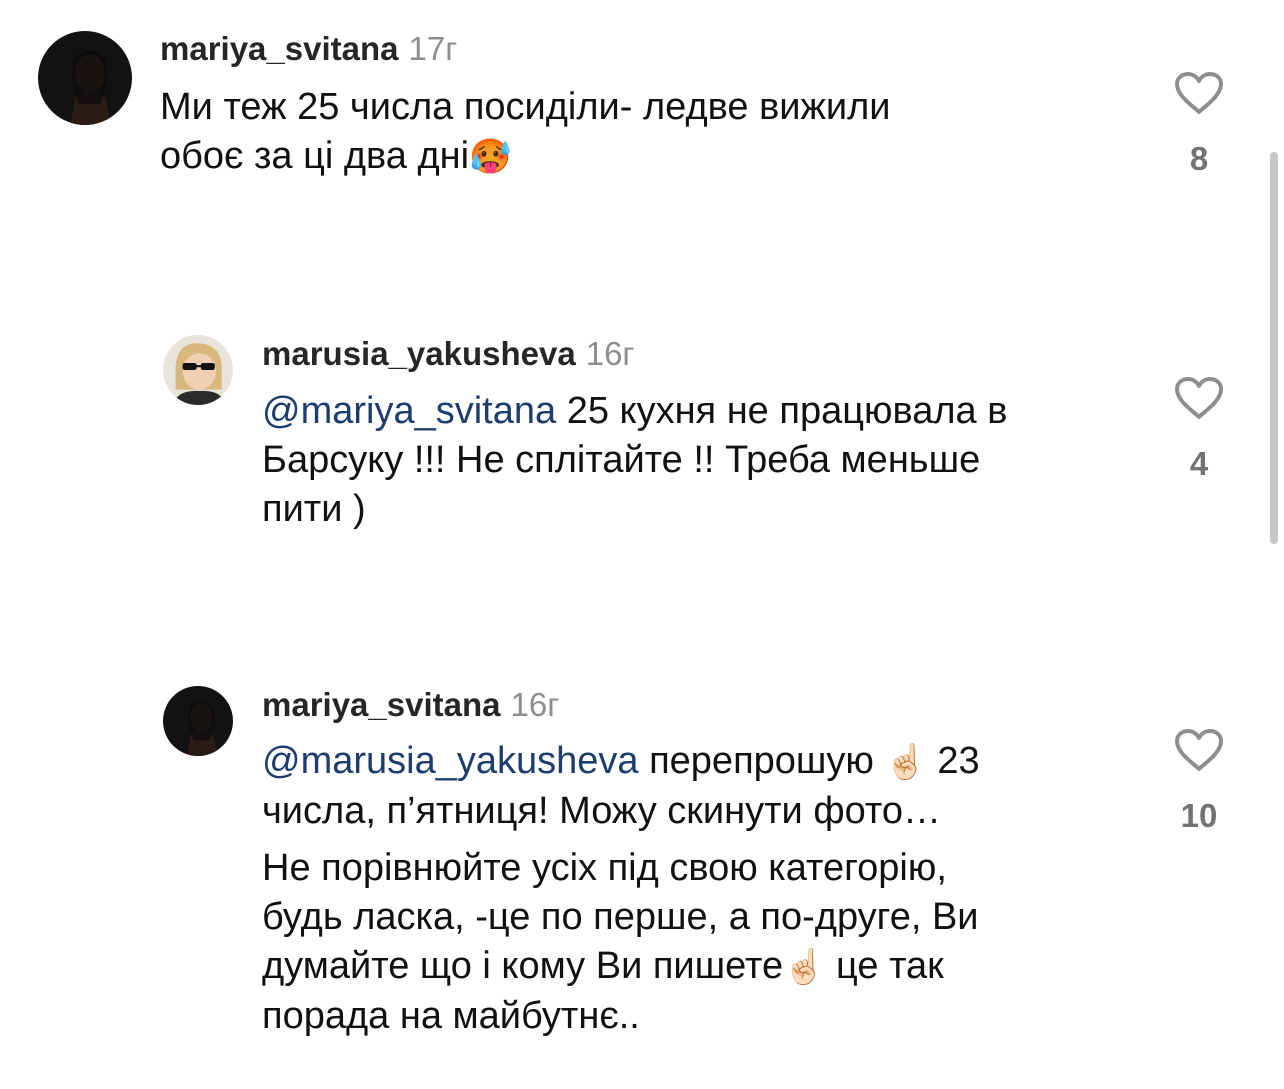  Describe the element at coordinates (761, 761) in the screenshot. I see `comment-line-text: перепрошую` at that location.